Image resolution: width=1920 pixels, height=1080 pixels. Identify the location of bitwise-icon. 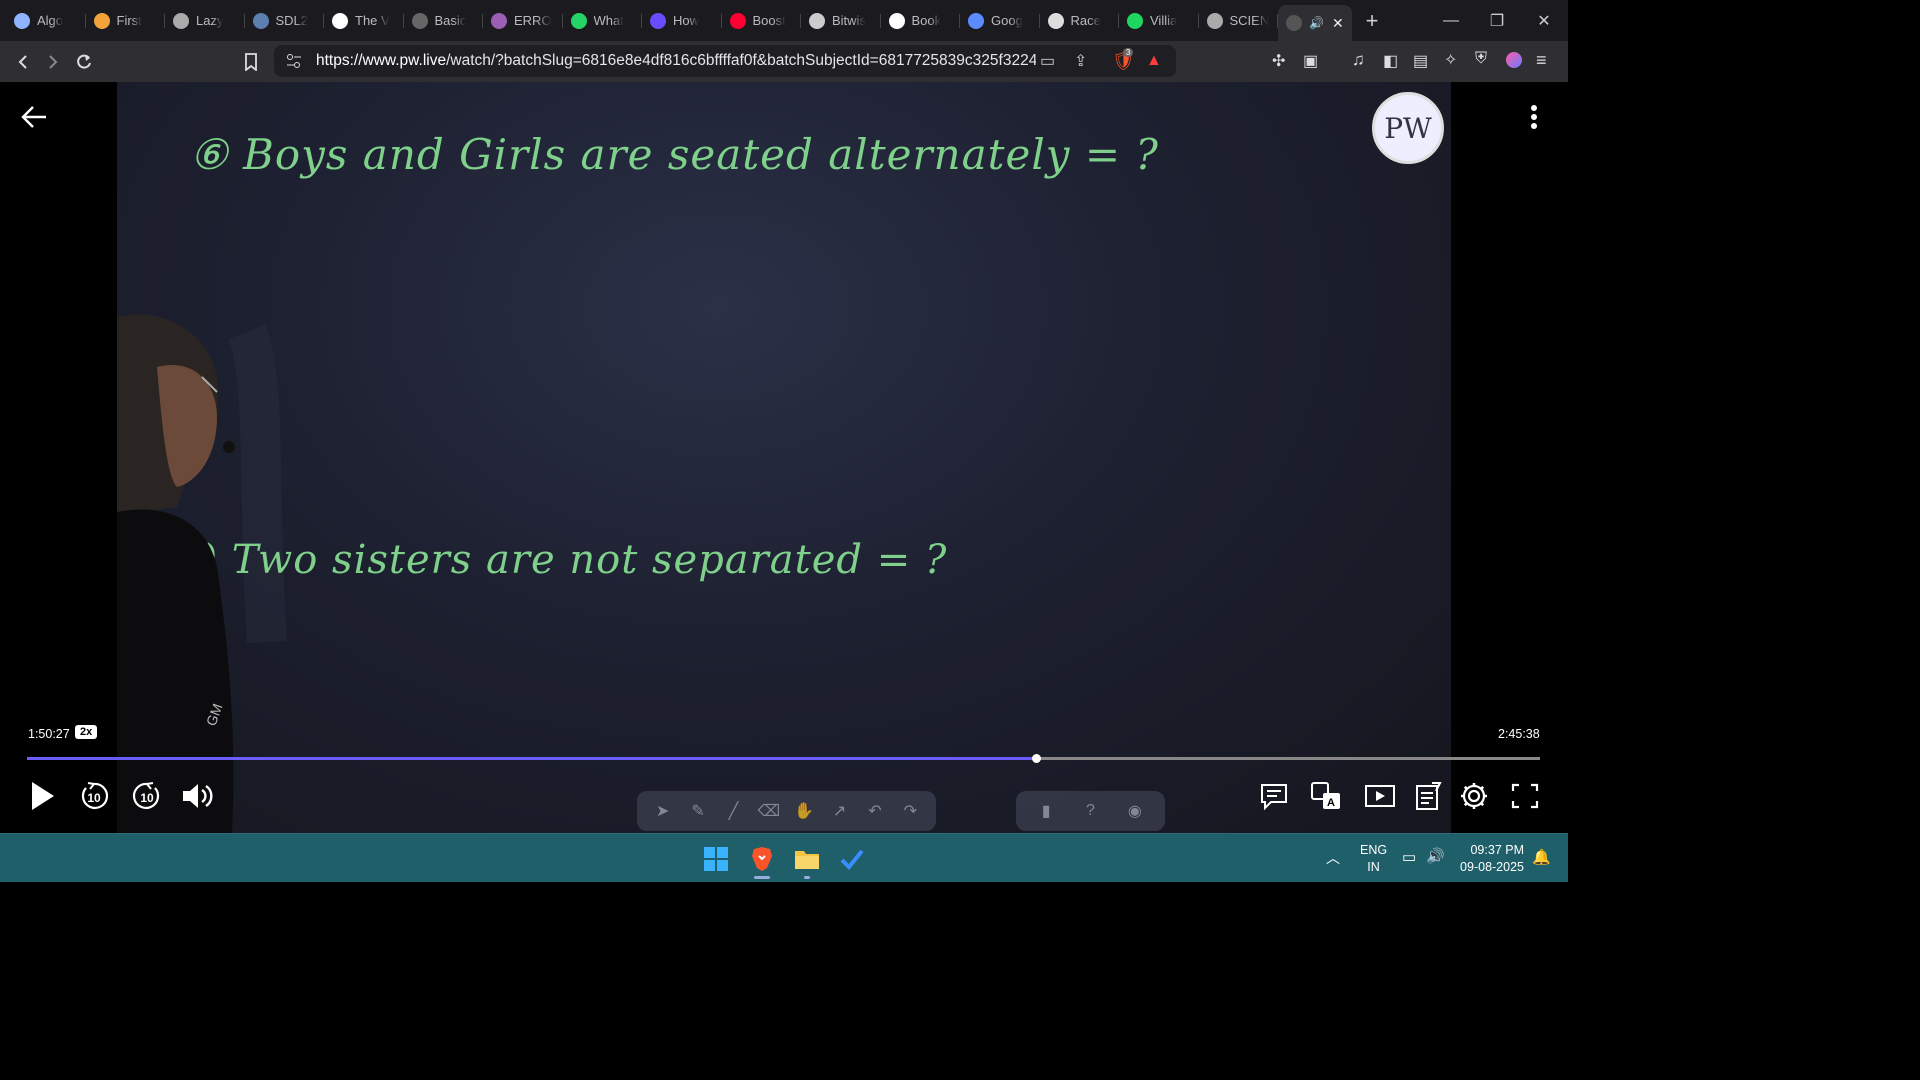
(817, 20).